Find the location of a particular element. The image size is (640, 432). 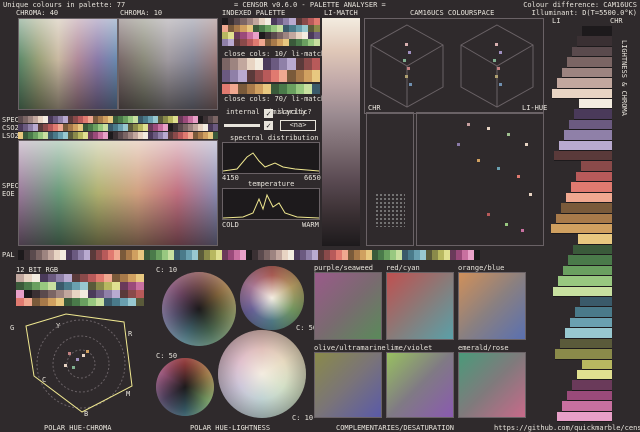

similarity-bar is located at coordinates (242, 125).